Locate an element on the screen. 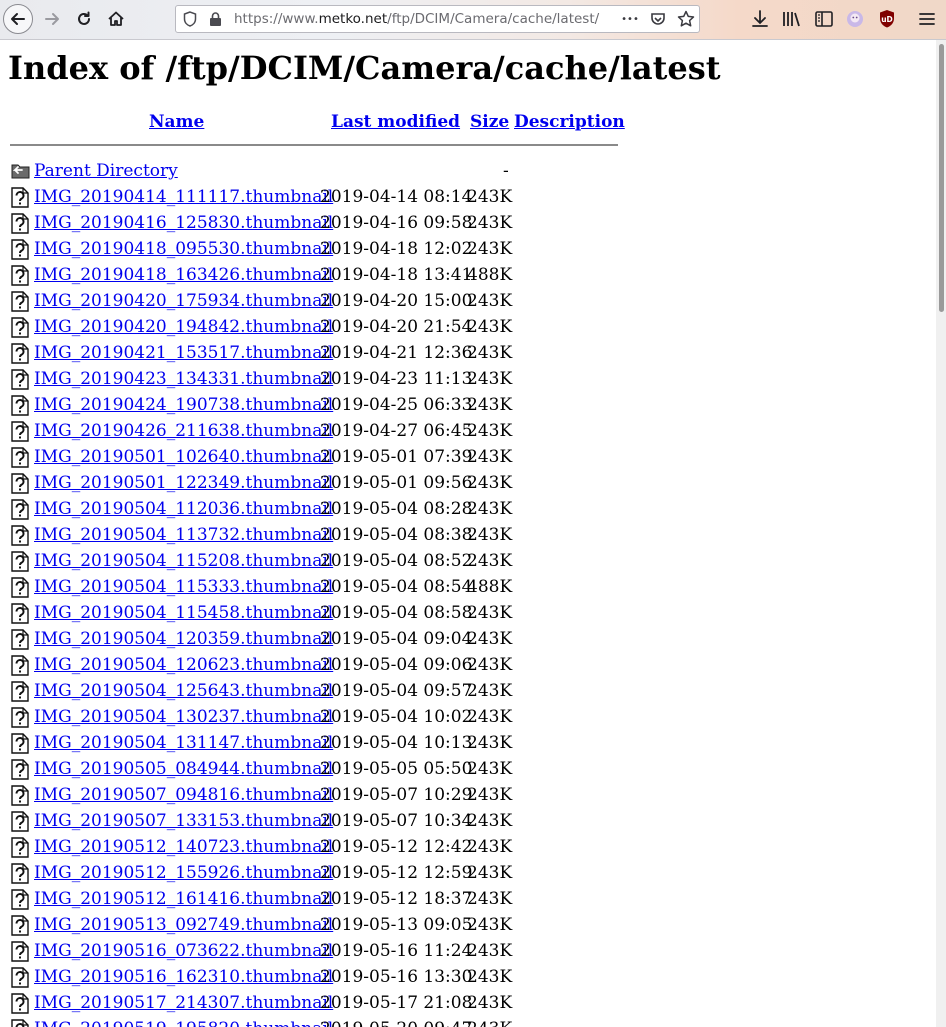 This screenshot has width=946, height=1027. home-icon is located at coordinates (116, 18).